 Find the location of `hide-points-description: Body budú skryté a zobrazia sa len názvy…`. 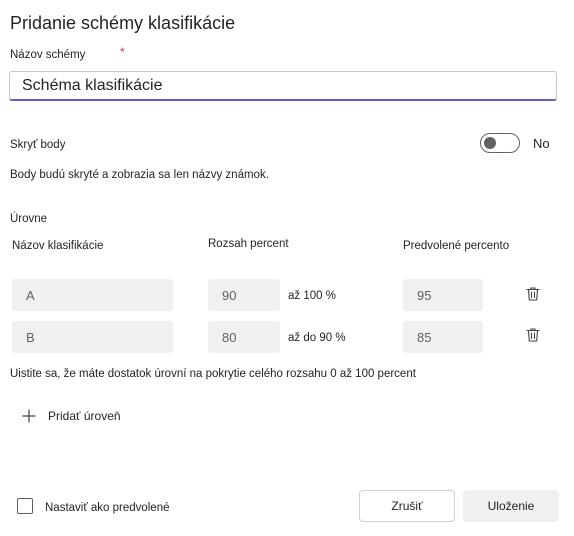

hide-points-description: Body budú skryté a zobrazia sa len názvy… is located at coordinates (139, 175).